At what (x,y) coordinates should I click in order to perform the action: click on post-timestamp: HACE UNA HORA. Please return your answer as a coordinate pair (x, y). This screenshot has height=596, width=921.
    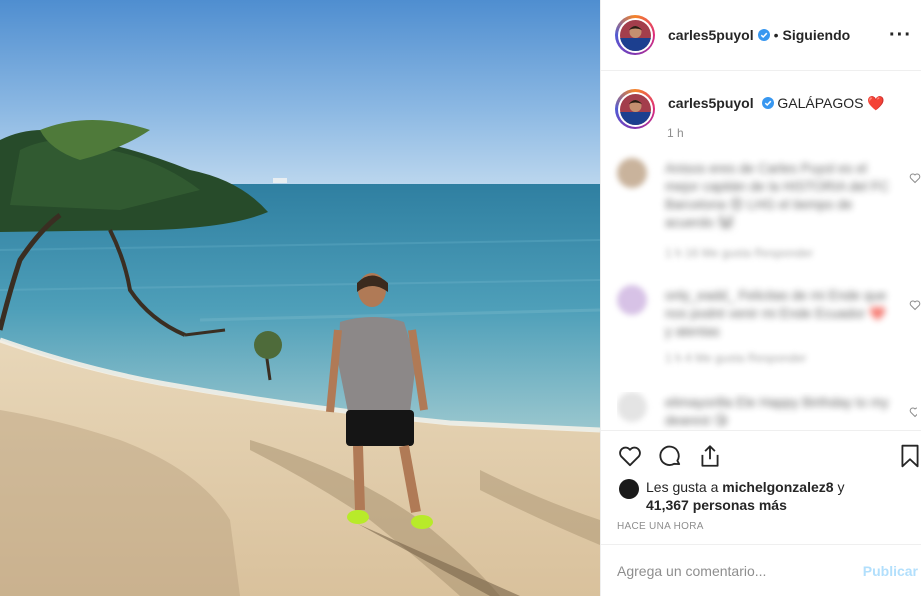
    Looking at the image, I should click on (660, 526).